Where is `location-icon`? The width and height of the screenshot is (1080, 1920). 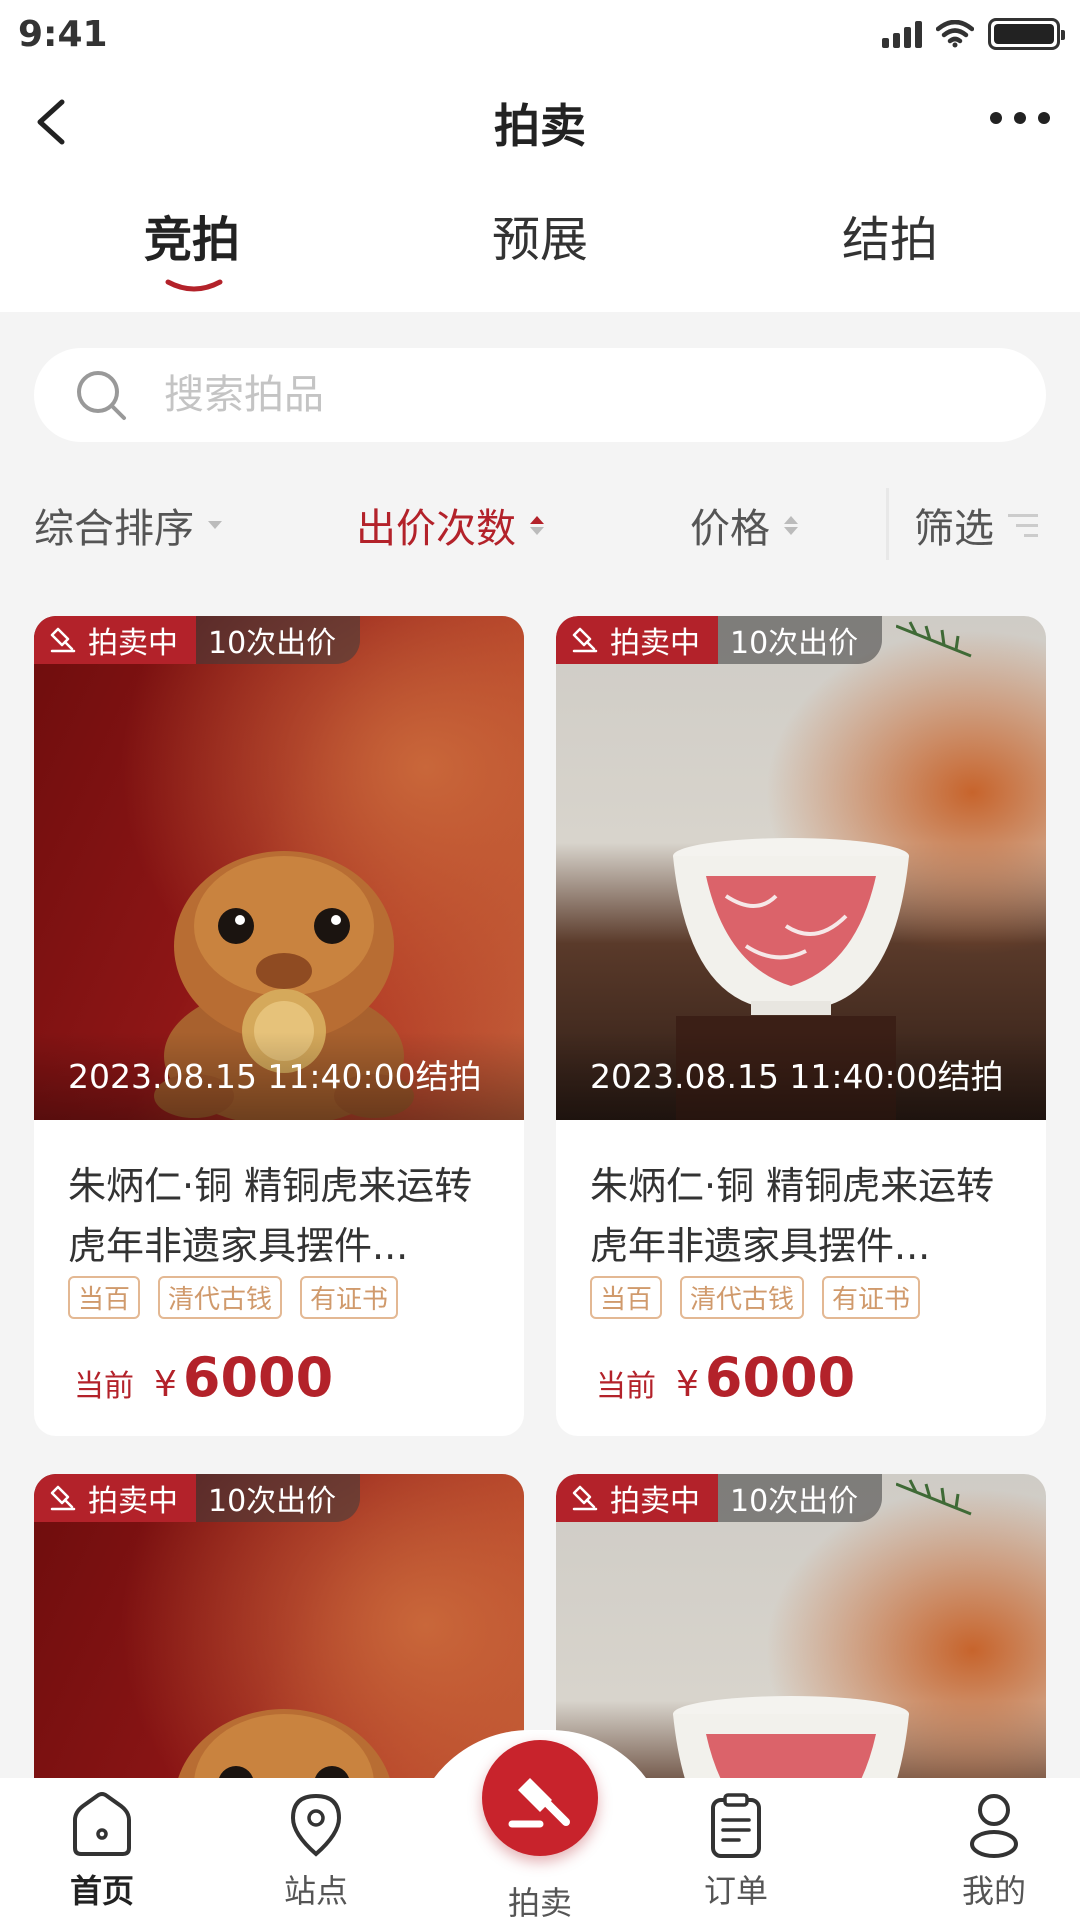
location-icon is located at coordinates (316, 1825).